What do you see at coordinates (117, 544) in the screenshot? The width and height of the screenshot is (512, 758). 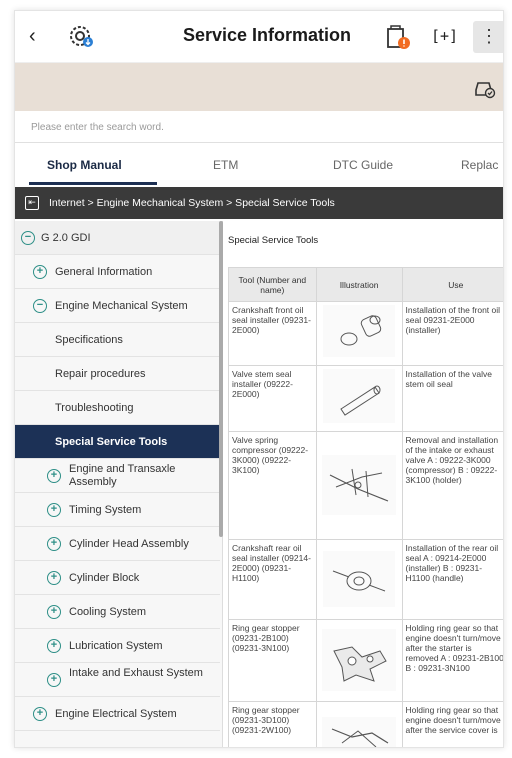 I see `sidebar-item-cylinder-head-assembly: + Cylinder Head Assembly` at bounding box center [117, 544].